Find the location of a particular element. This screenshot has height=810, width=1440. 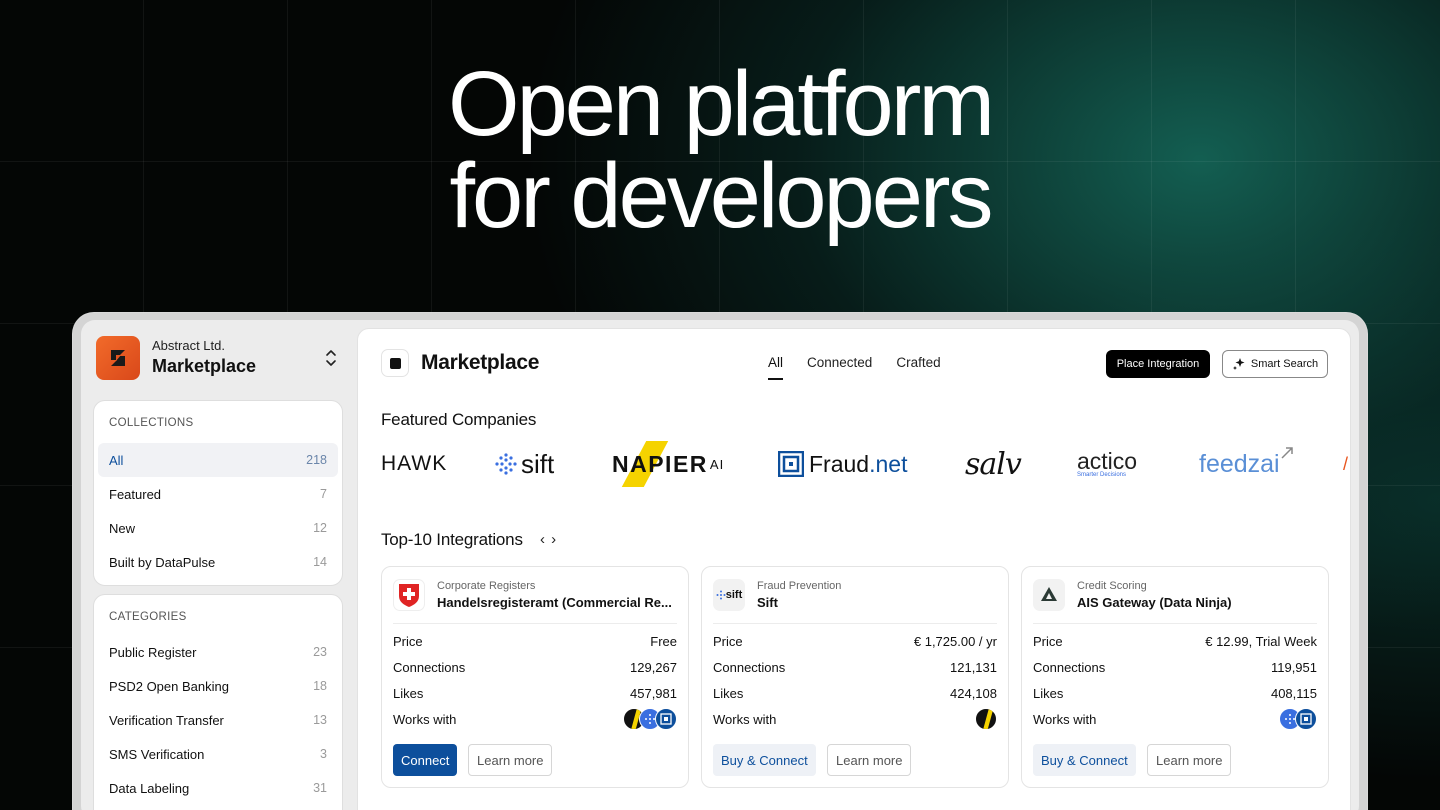

collection-label: New is located at coordinates (122, 528).